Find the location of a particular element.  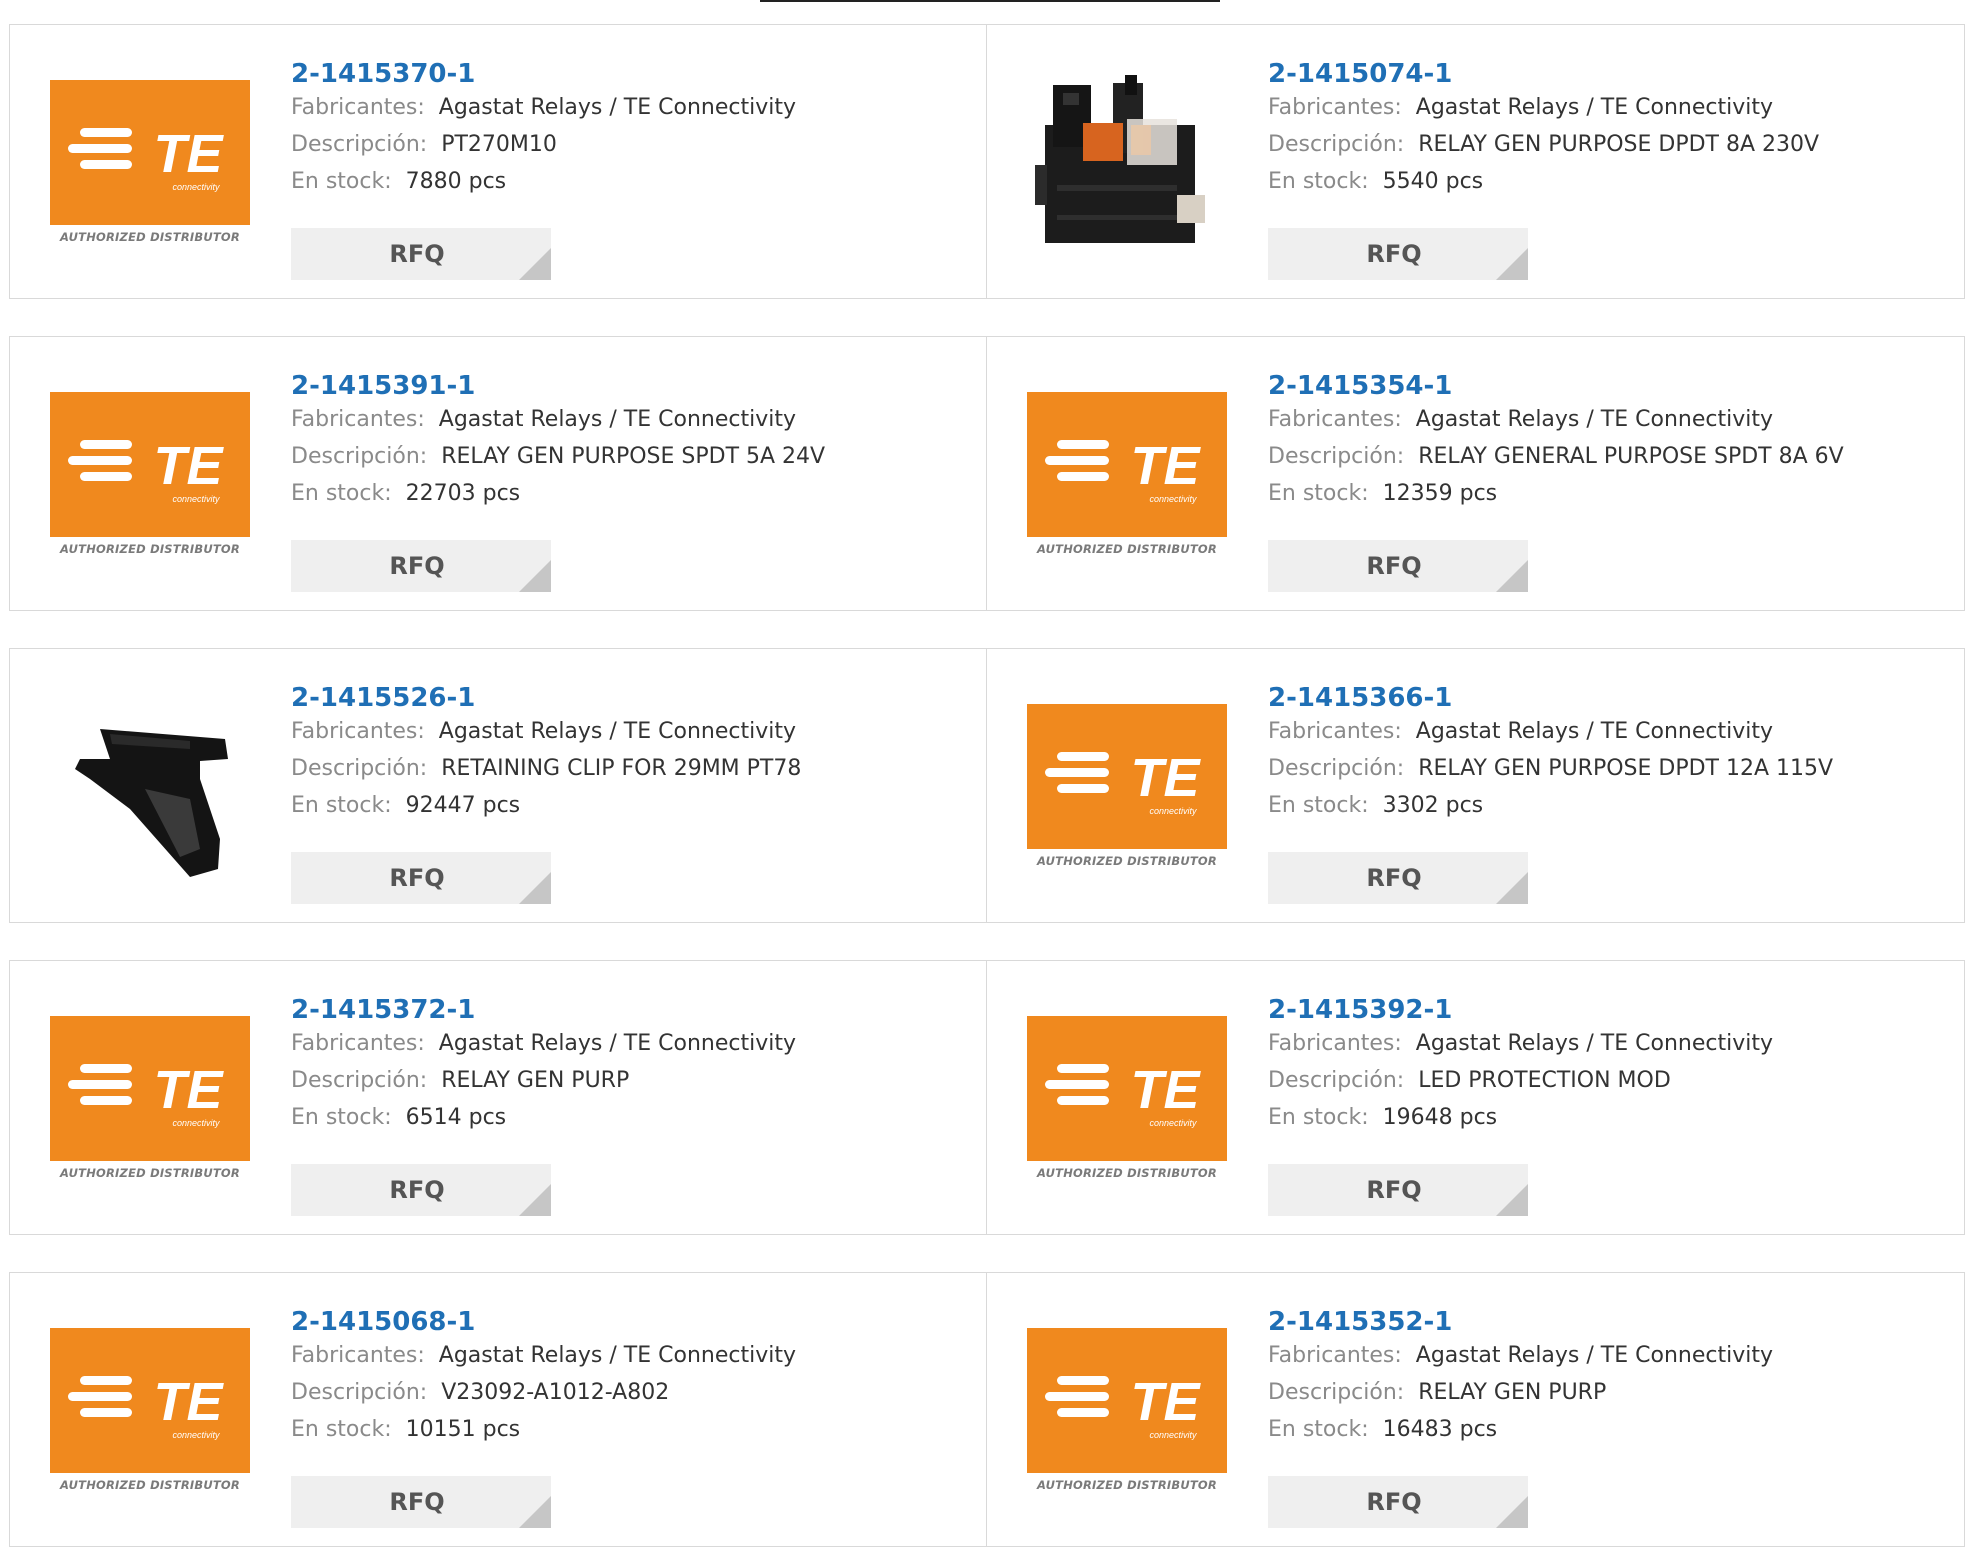

description-value: PT270M10 is located at coordinates (499, 144).